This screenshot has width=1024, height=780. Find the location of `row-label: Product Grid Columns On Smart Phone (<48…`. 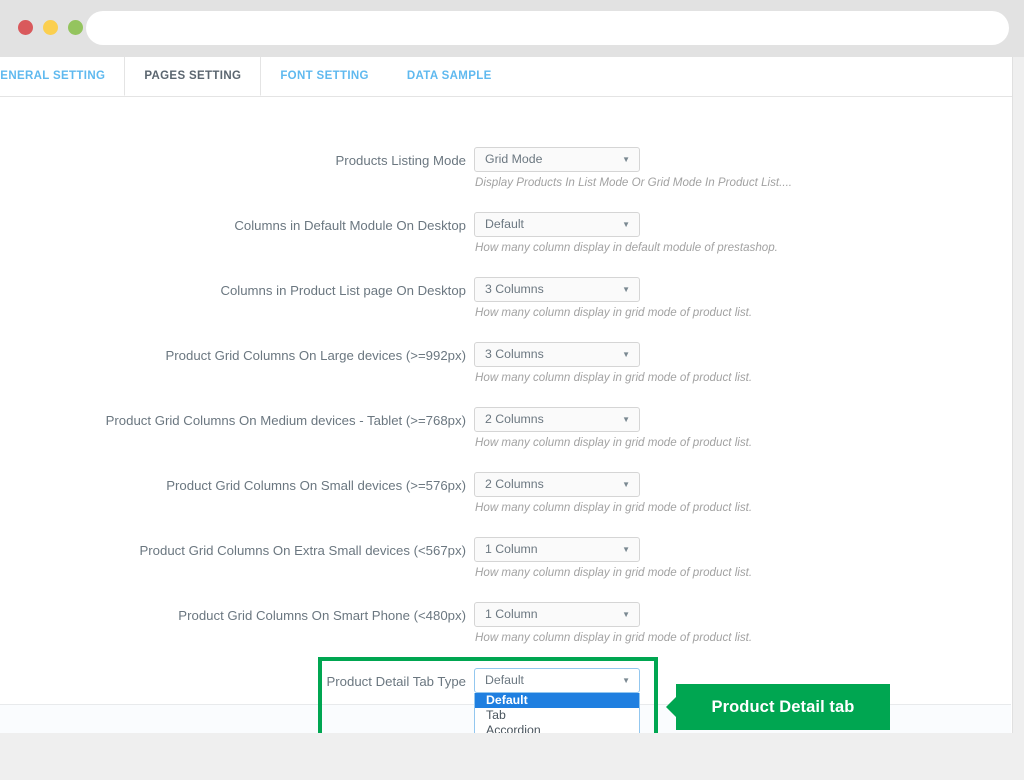

row-label: Product Grid Columns On Smart Phone (<48… is located at coordinates (322, 615).